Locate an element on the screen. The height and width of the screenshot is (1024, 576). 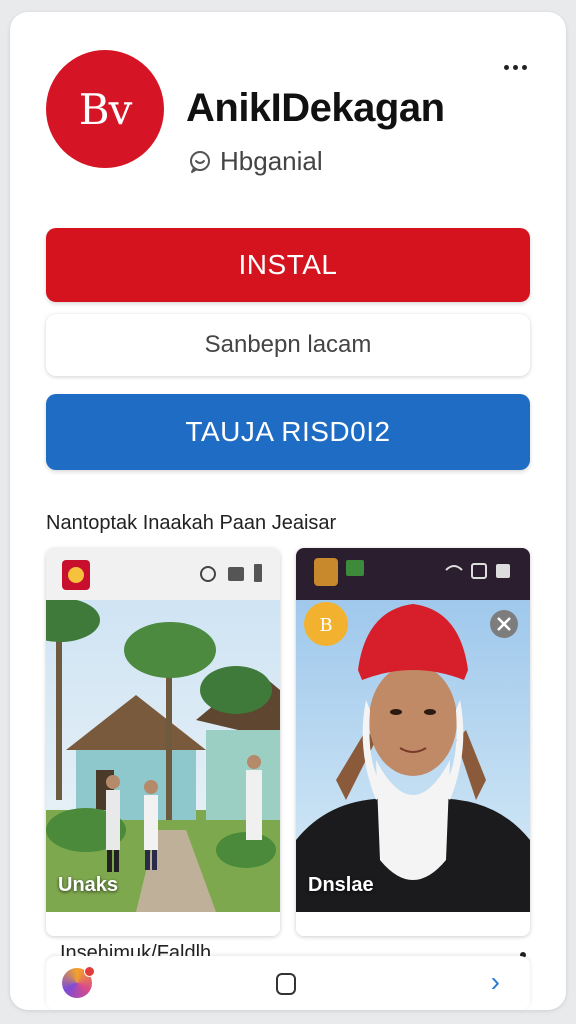
developer-name: Hbganial is located at coordinates (271, 161).